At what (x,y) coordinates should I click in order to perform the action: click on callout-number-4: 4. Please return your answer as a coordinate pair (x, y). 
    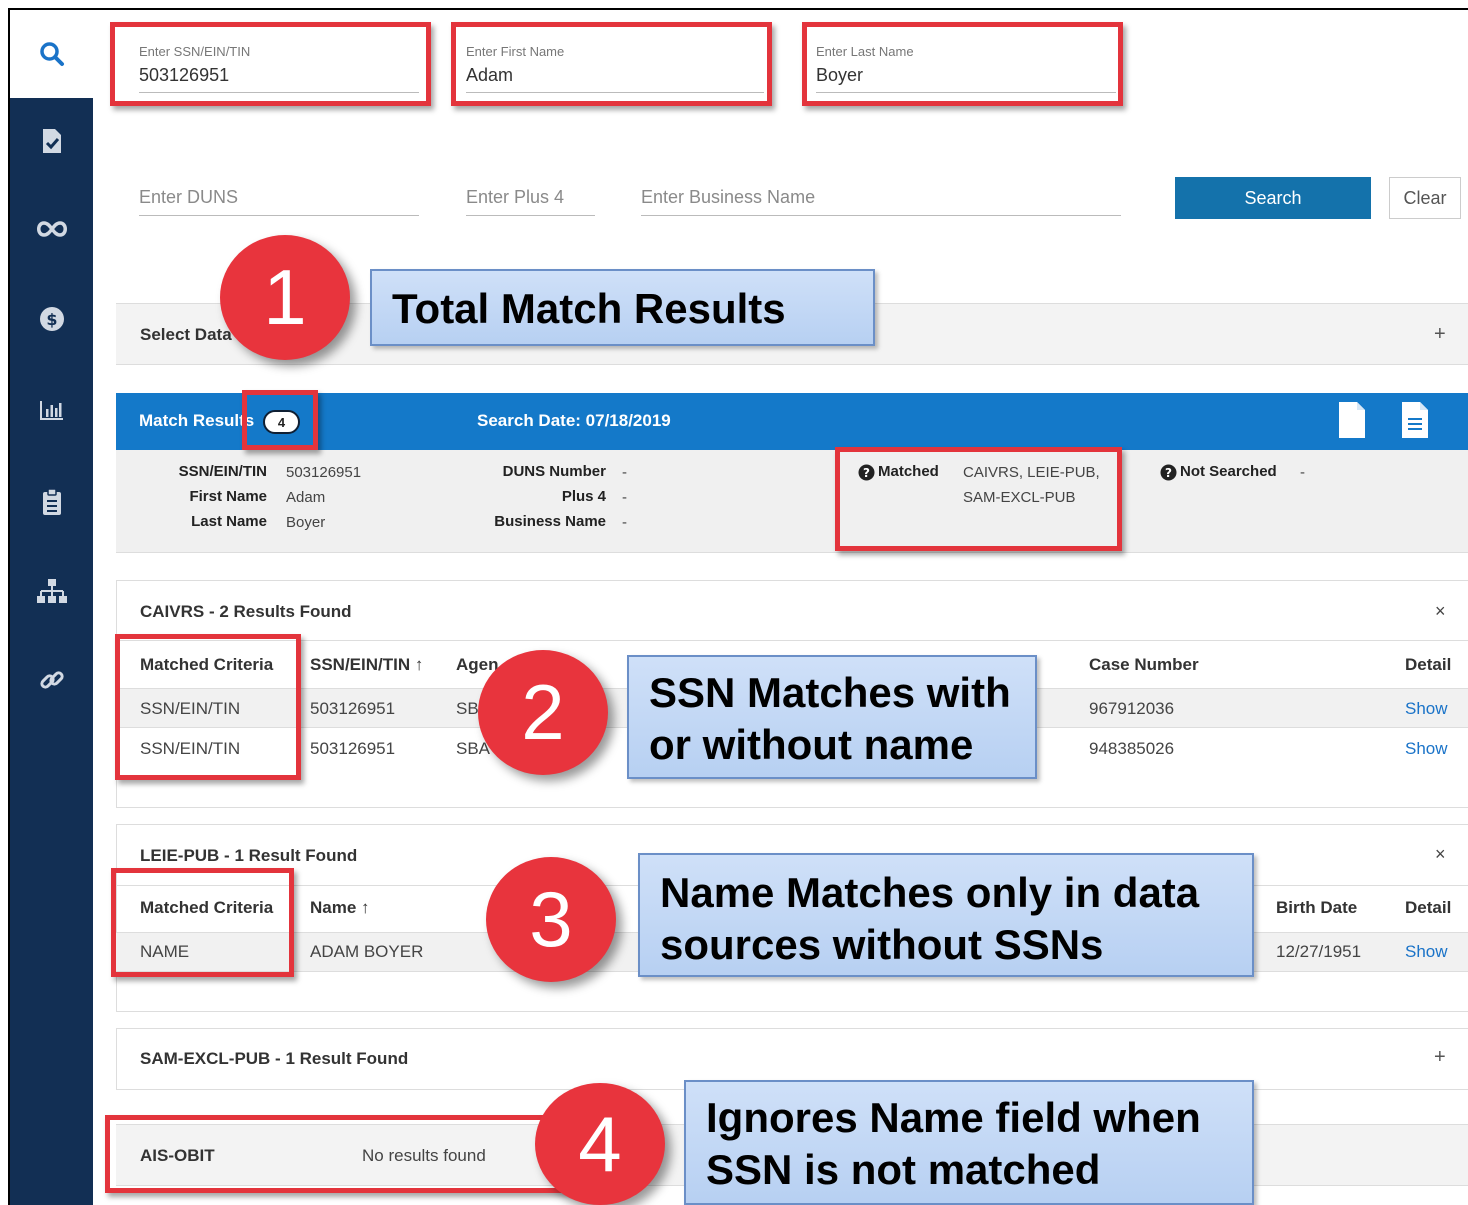
    Looking at the image, I should click on (600, 1144).